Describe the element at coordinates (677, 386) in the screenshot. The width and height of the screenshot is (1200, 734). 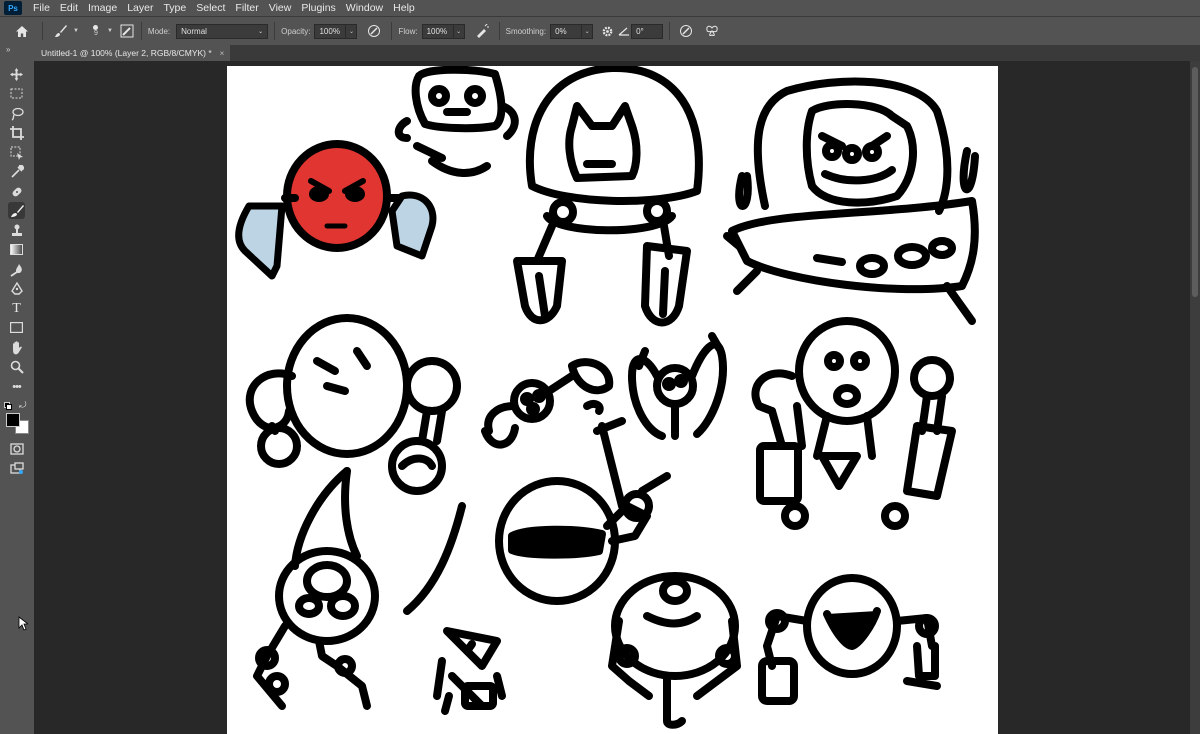
I see `winged-robot-drawing` at that location.